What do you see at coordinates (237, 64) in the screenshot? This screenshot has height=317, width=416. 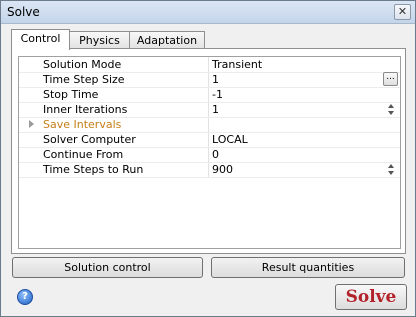 I see `property-value: Transient` at bounding box center [237, 64].